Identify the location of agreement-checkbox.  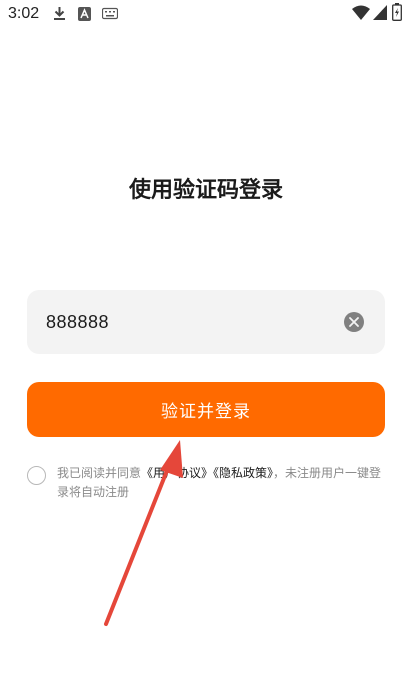
(36, 475).